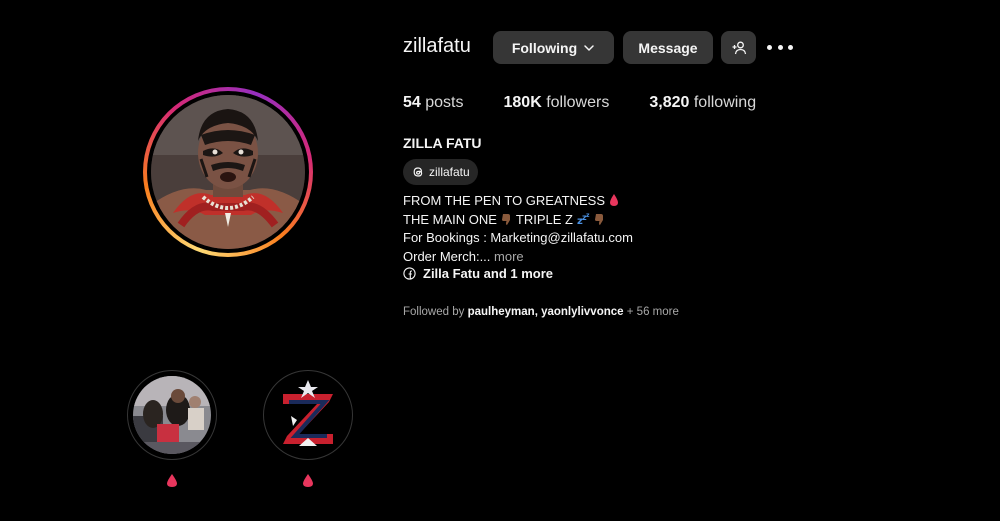  I want to click on profile-stats: 54 posts 180K followers 3,820 following, so click(599, 103).